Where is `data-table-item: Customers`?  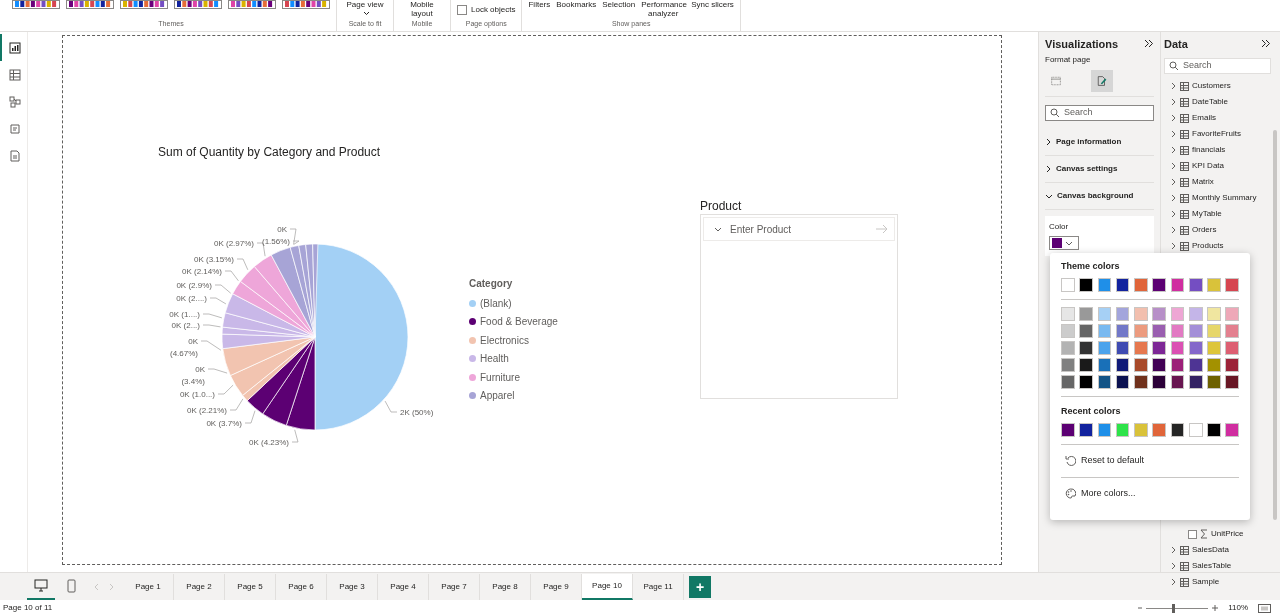
data-table-item: Customers is located at coordinates (1217, 86).